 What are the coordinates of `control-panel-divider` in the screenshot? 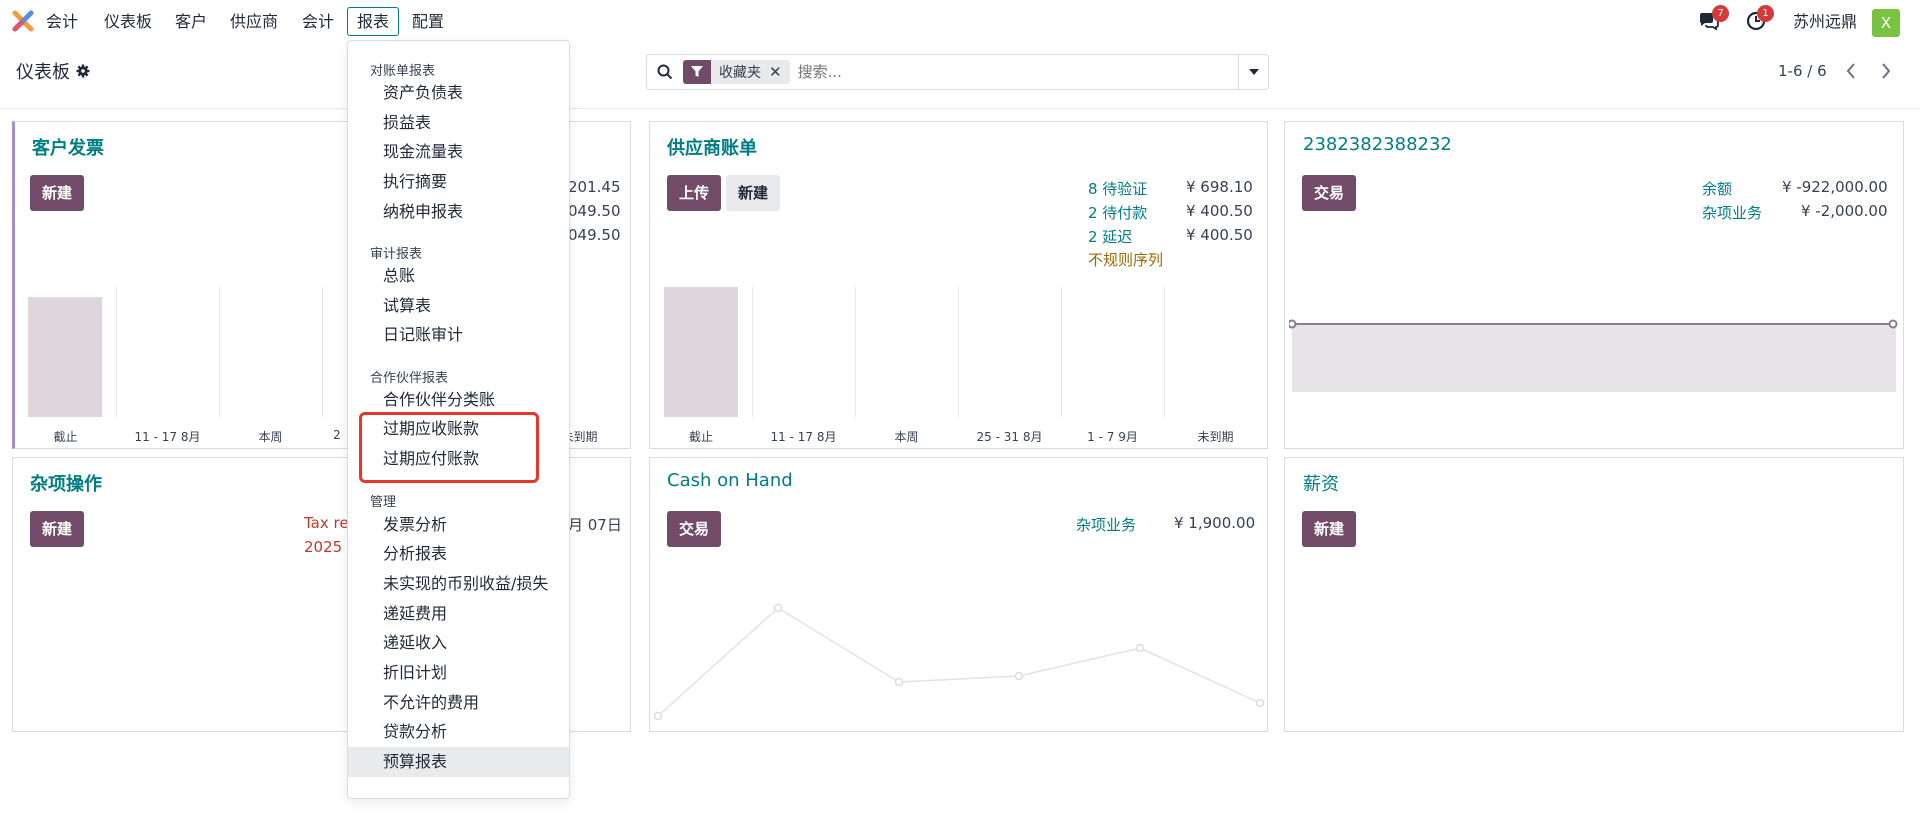 It's located at (960, 108).